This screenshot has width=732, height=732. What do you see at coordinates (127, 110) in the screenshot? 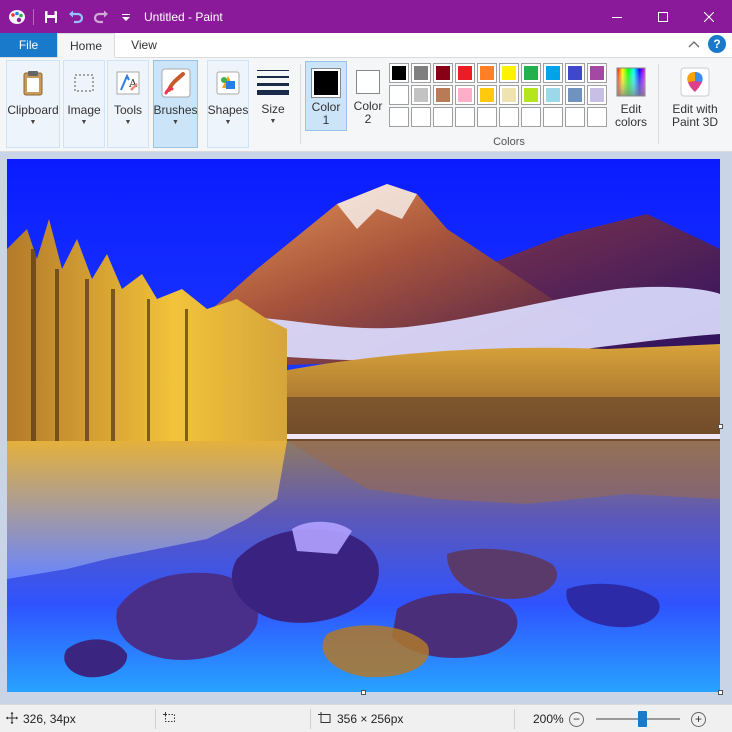
I see `tools-label: Tools` at bounding box center [127, 110].